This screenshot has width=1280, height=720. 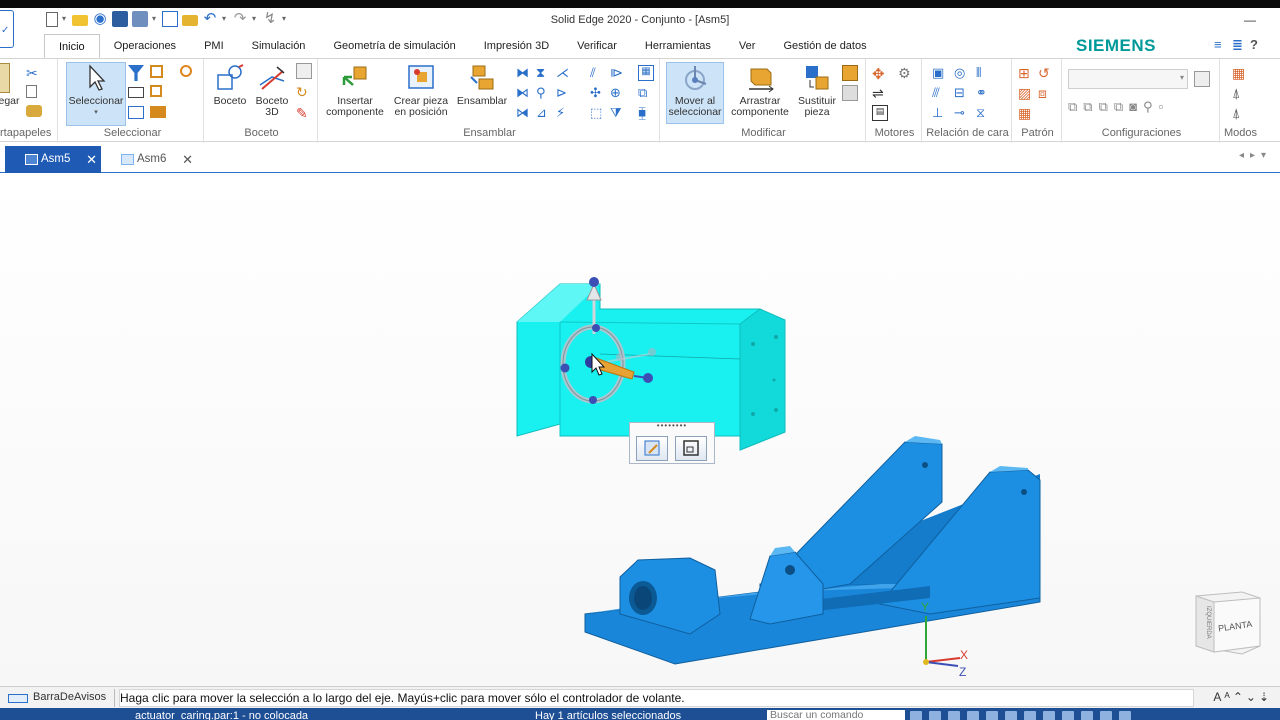 What do you see at coordinates (962, 113) in the screenshot?
I see `rigid-face-icon: ⊸` at bounding box center [962, 113].